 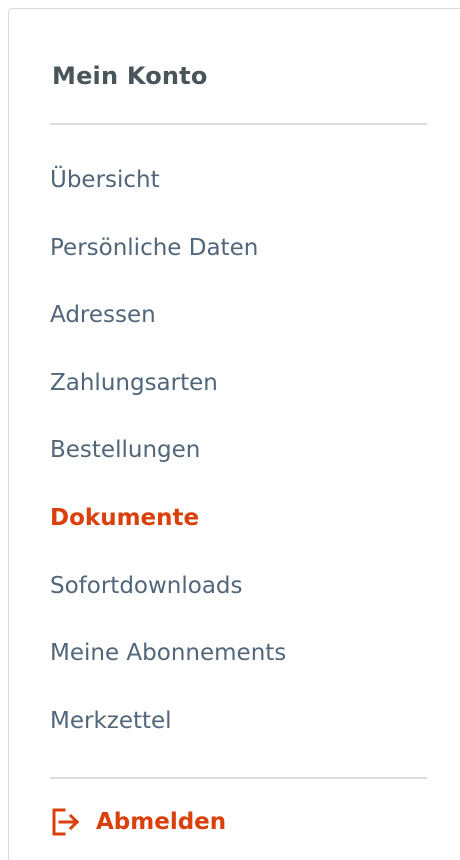 What do you see at coordinates (161, 822) in the screenshot?
I see `logout-label: Abmelden` at bounding box center [161, 822].